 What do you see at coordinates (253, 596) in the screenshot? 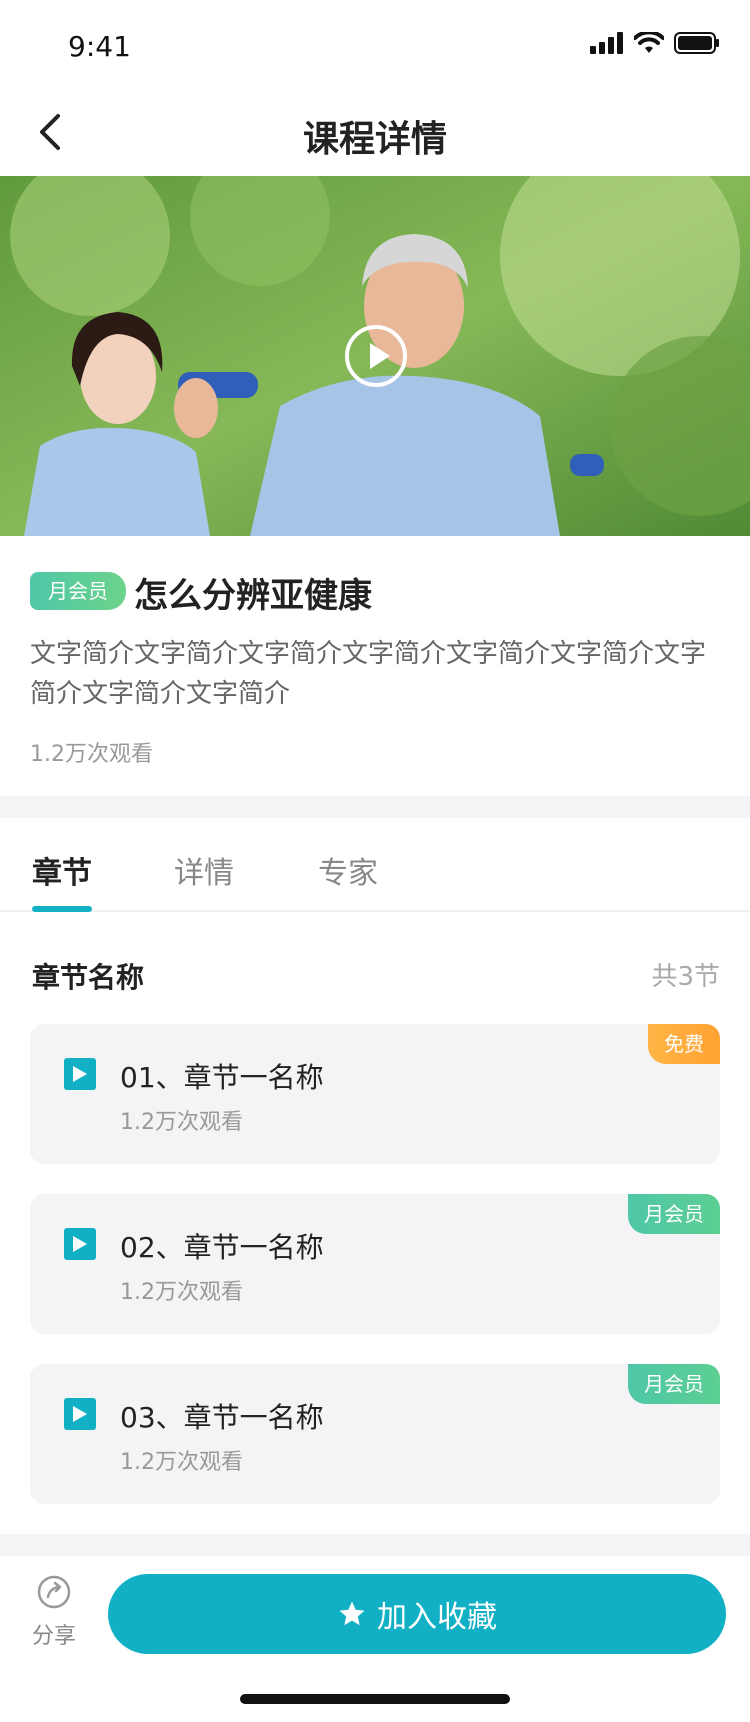
I see `course-title: 怎么分辨亚健康` at bounding box center [253, 596].